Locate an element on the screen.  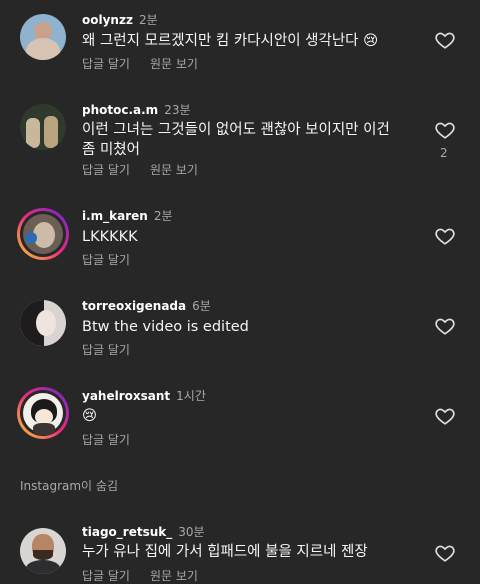
timestamp: 30분 is located at coordinates (191, 532).